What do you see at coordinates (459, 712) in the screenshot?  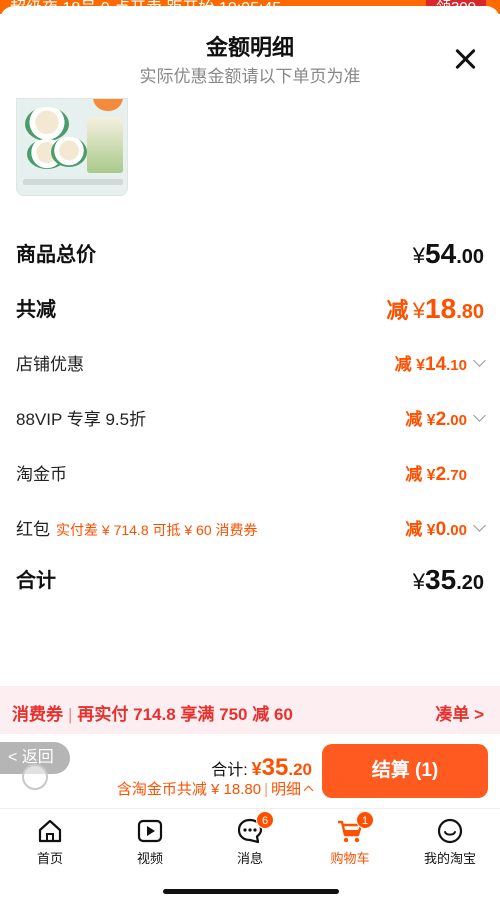 I see `add-items-link: 凑单 >` at bounding box center [459, 712].